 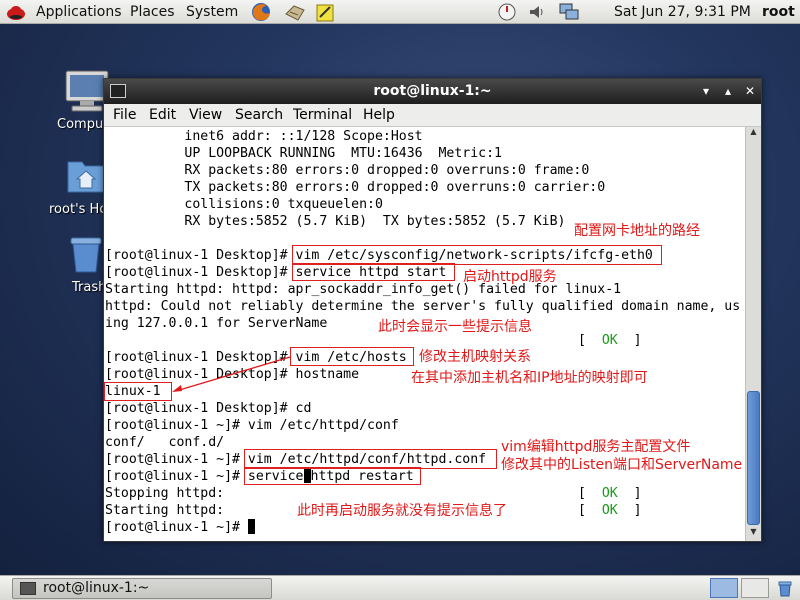 What do you see at coordinates (152, 12) in the screenshot?
I see `places-menu: Places` at bounding box center [152, 12].